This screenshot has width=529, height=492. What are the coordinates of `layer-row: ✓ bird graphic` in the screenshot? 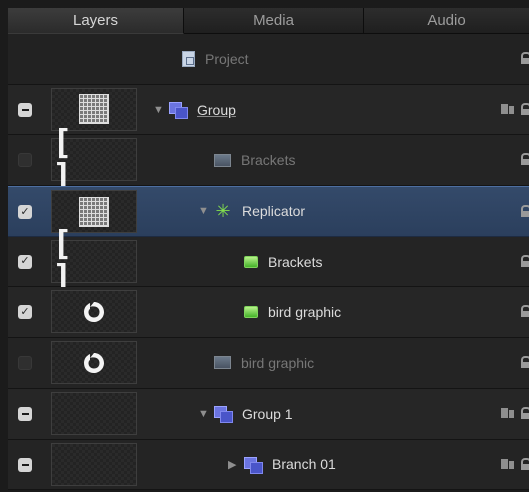 It's located at (268, 313).